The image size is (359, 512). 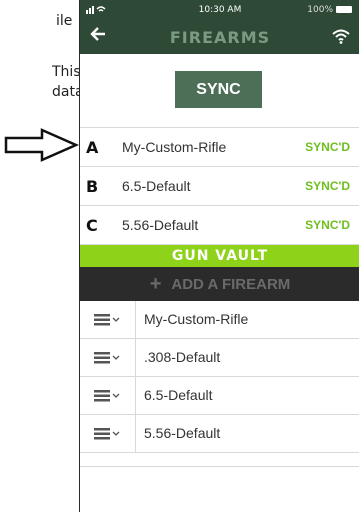 I want to click on slot-row-a: A My-Custom-Rifle SYNC'D, so click(x=219, y=147).